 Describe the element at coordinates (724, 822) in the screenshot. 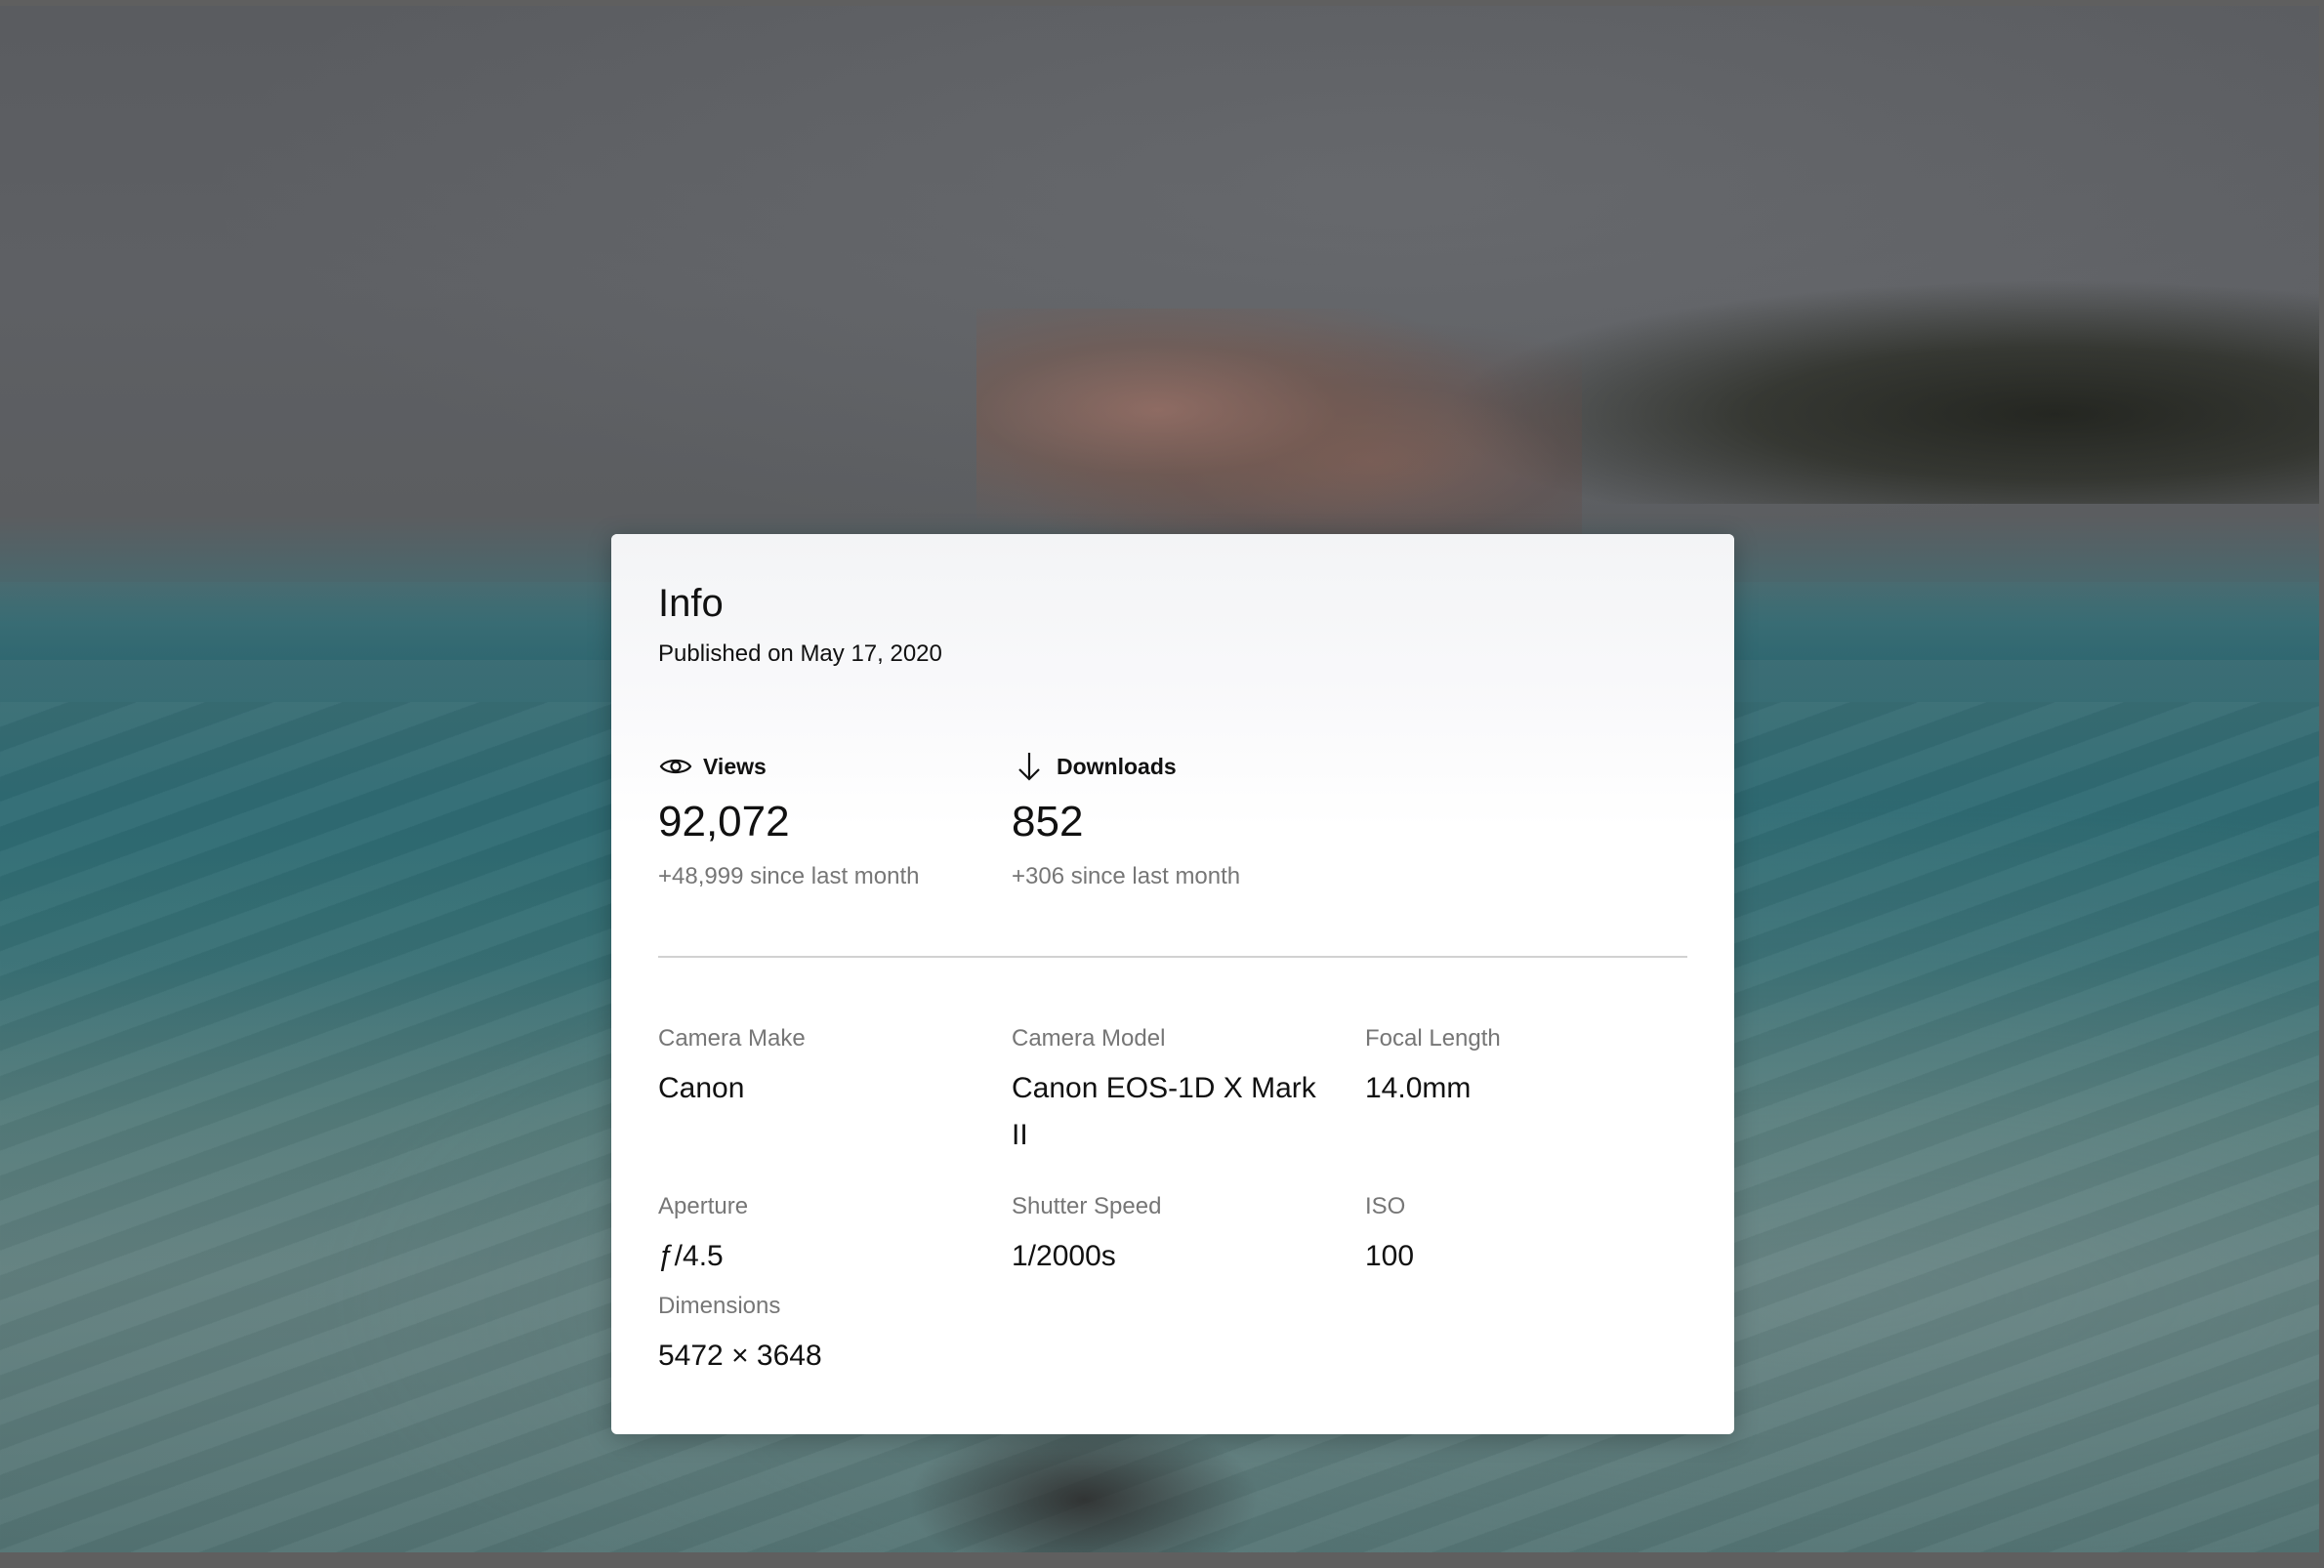

I see `views-value: 92,072` at that location.